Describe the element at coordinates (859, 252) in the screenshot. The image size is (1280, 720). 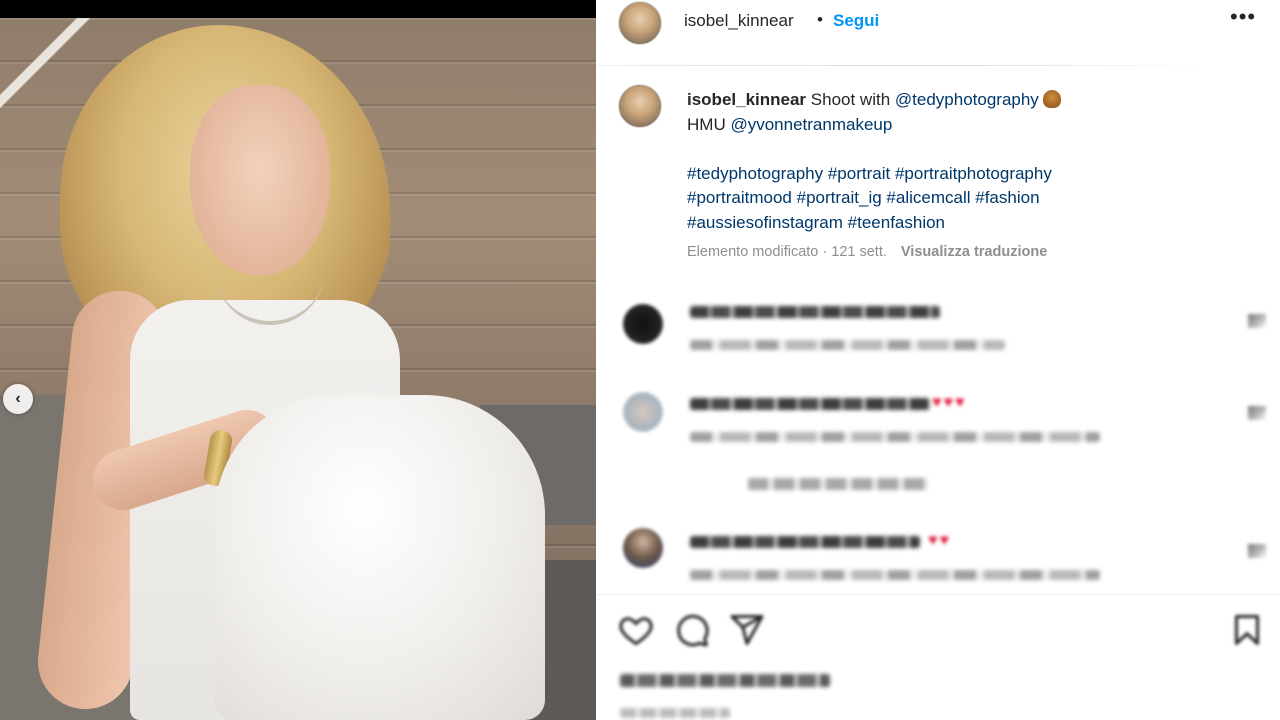
I see `post-age: 121 sett.` at that location.